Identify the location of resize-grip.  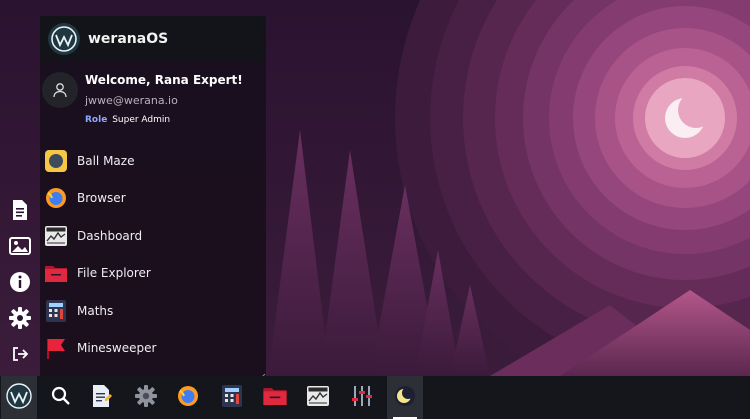
(262, 373).